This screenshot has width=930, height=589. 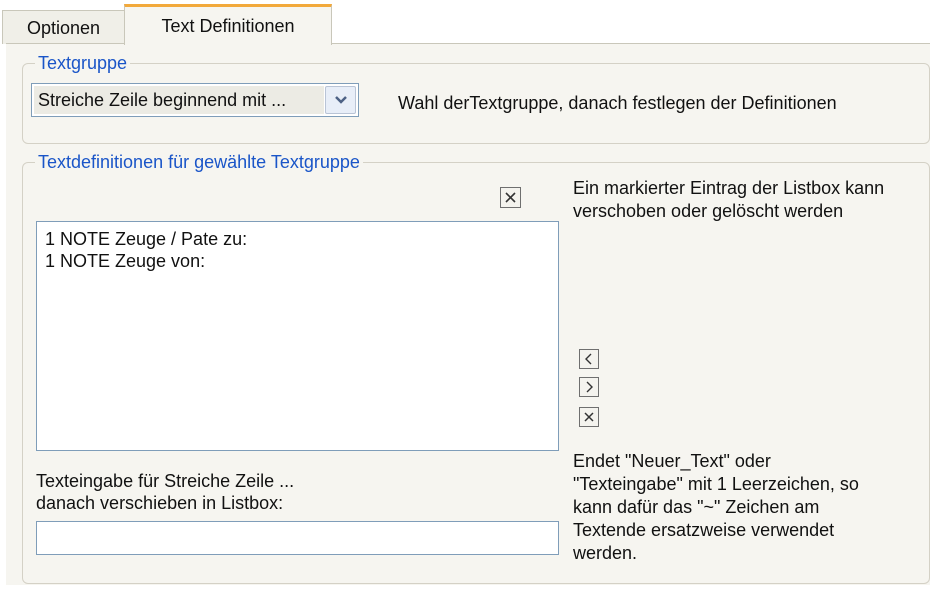 I want to click on chevron-left-icon, so click(x=589, y=359).